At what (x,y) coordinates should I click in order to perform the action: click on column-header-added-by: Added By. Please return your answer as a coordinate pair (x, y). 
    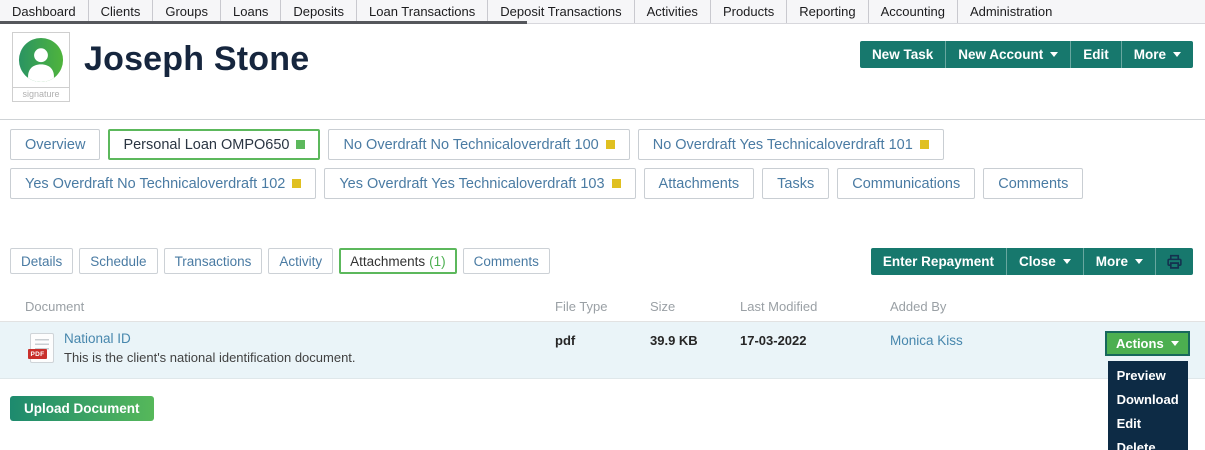
    Looking at the image, I should click on (918, 306).